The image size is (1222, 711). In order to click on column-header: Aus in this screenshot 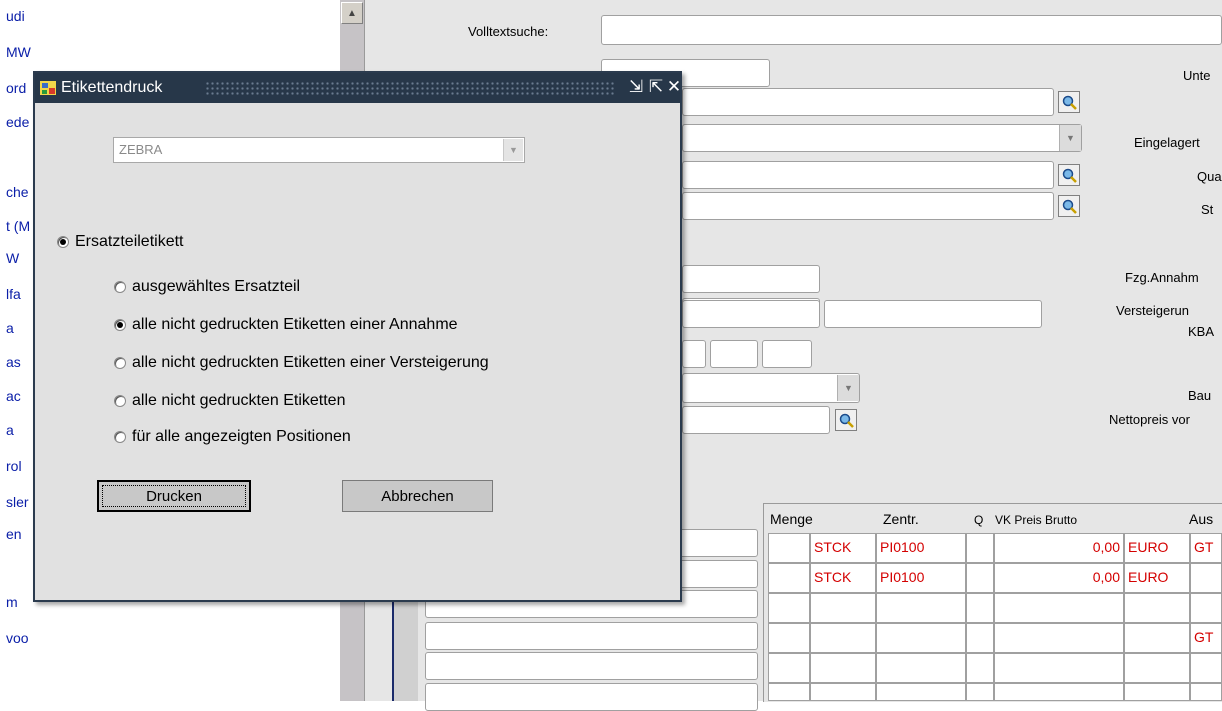, I will do `click(1201, 519)`.